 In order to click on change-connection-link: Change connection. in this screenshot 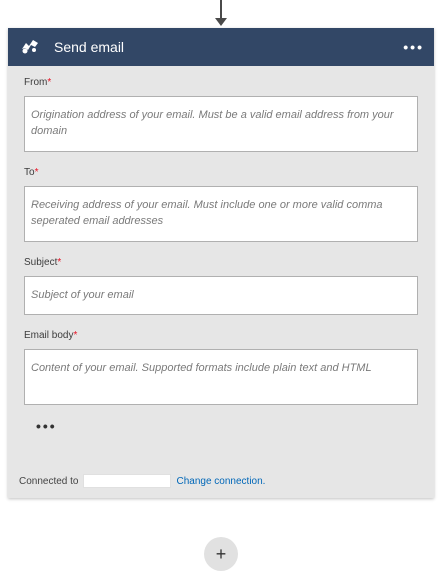, I will do `click(221, 481)`.